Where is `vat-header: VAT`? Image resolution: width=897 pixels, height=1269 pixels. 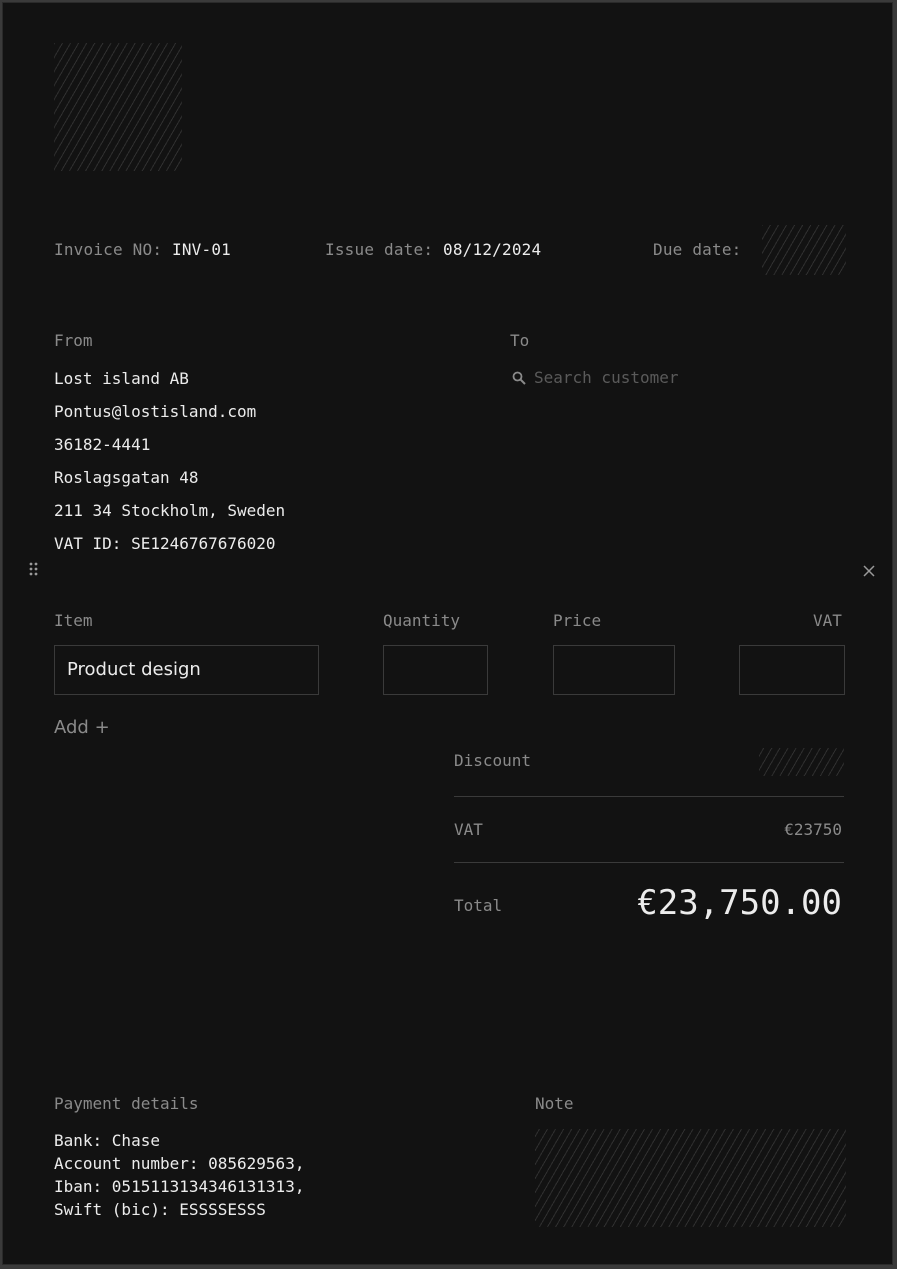 vat-header: VAT is located at coordinates (827, 620).